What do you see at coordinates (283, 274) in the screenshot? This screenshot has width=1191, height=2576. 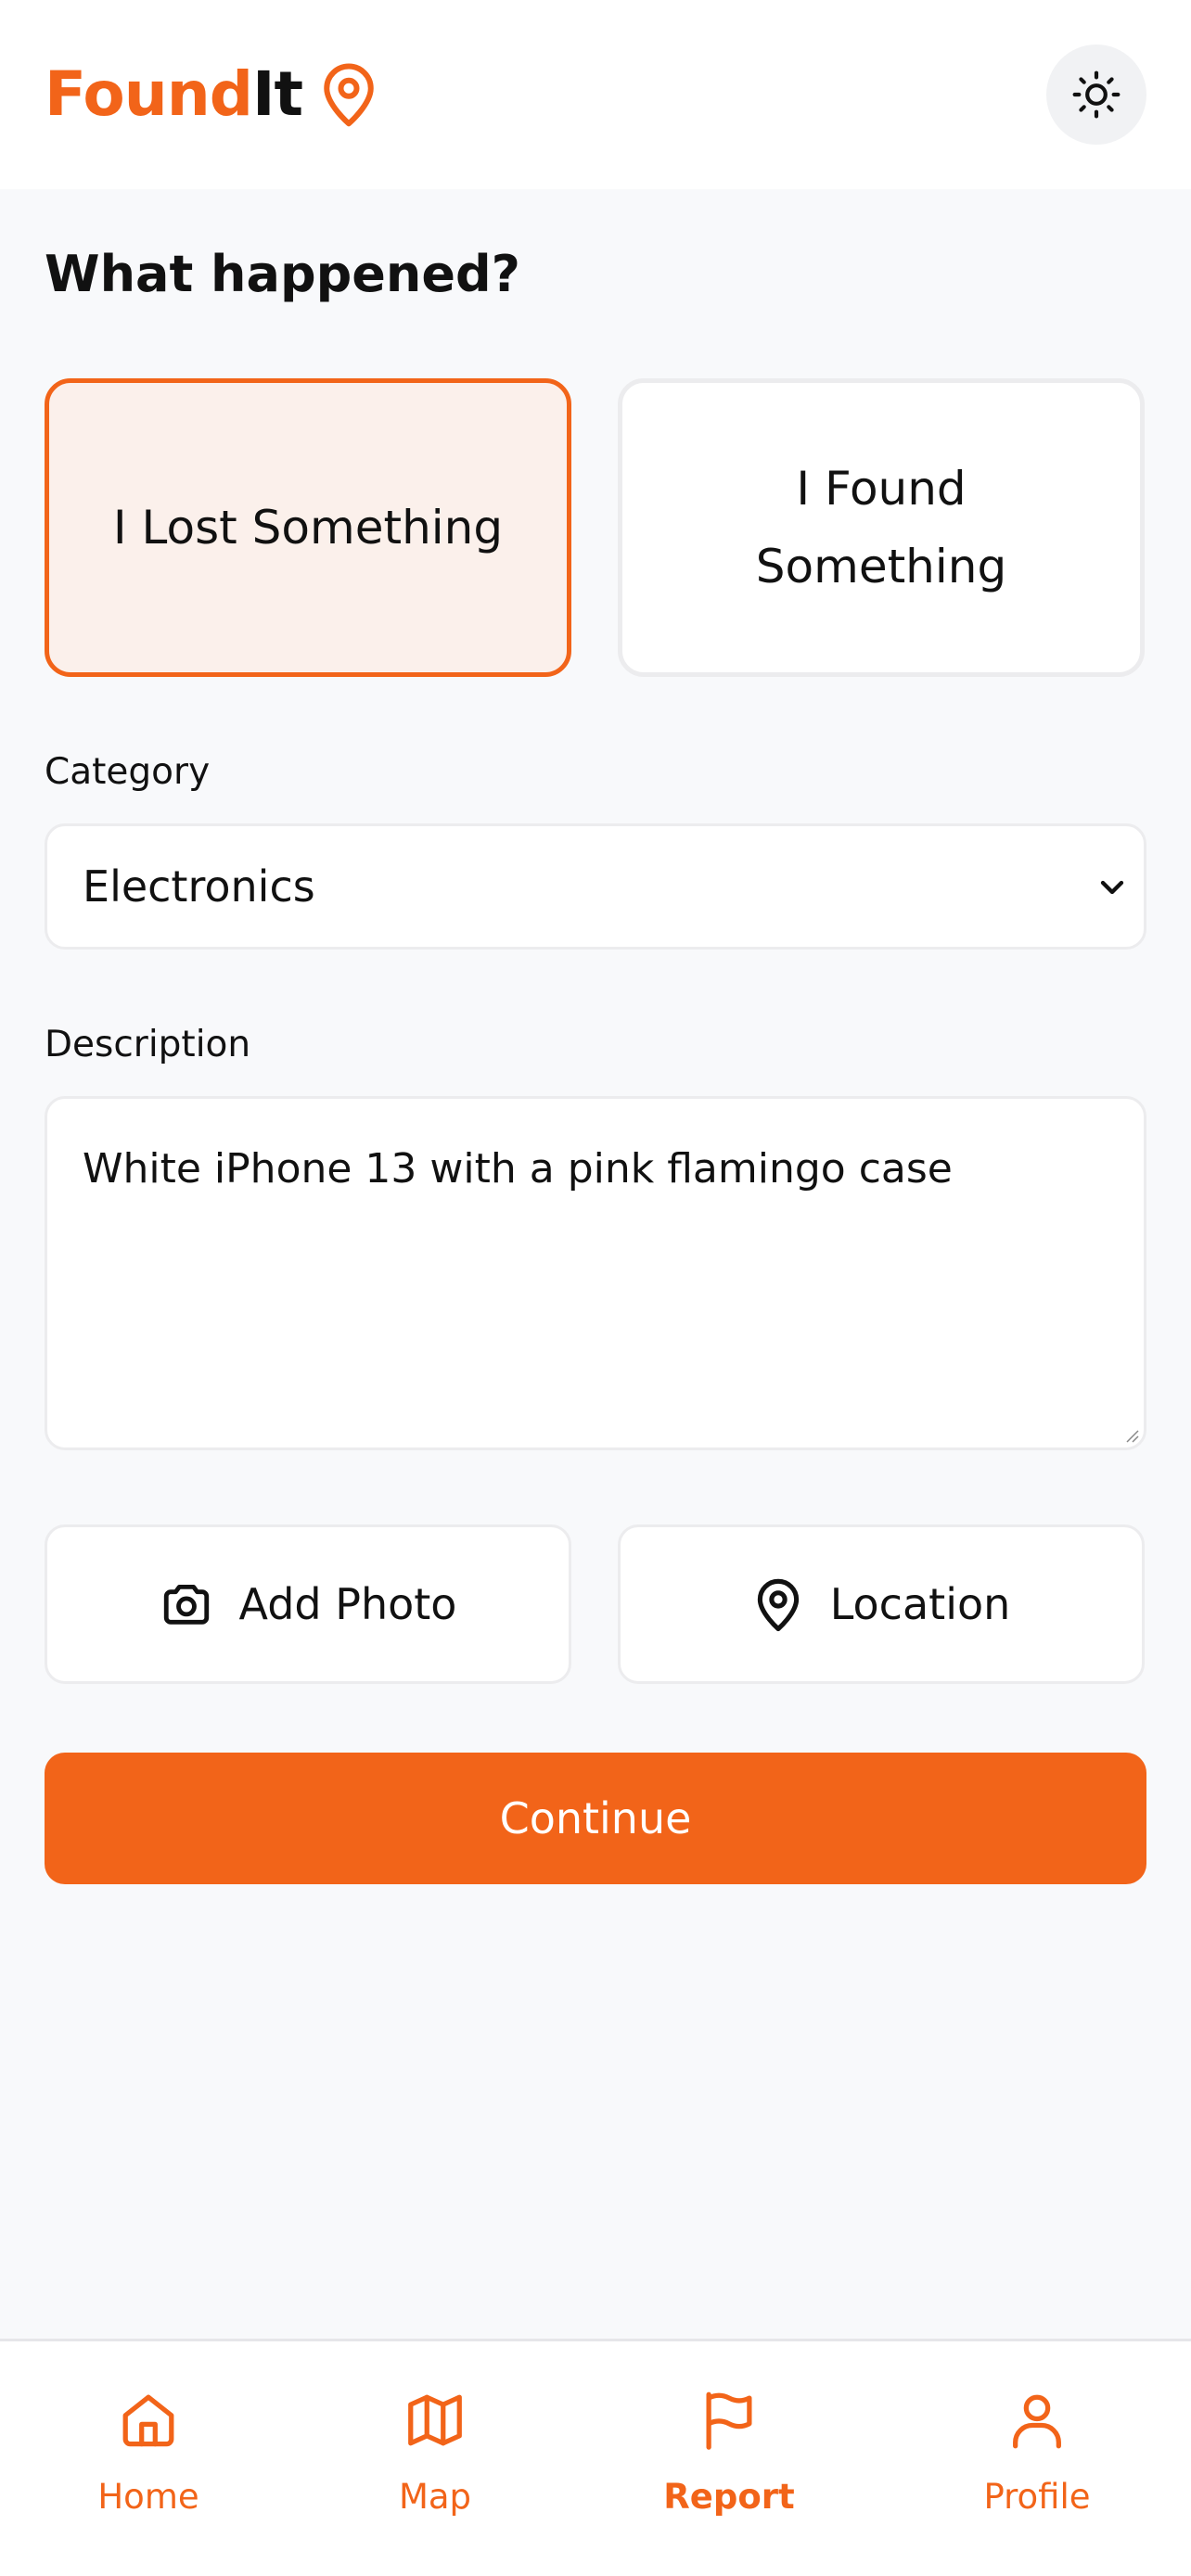 I see `page-title: What happened?` at bounding box center [283, 274].